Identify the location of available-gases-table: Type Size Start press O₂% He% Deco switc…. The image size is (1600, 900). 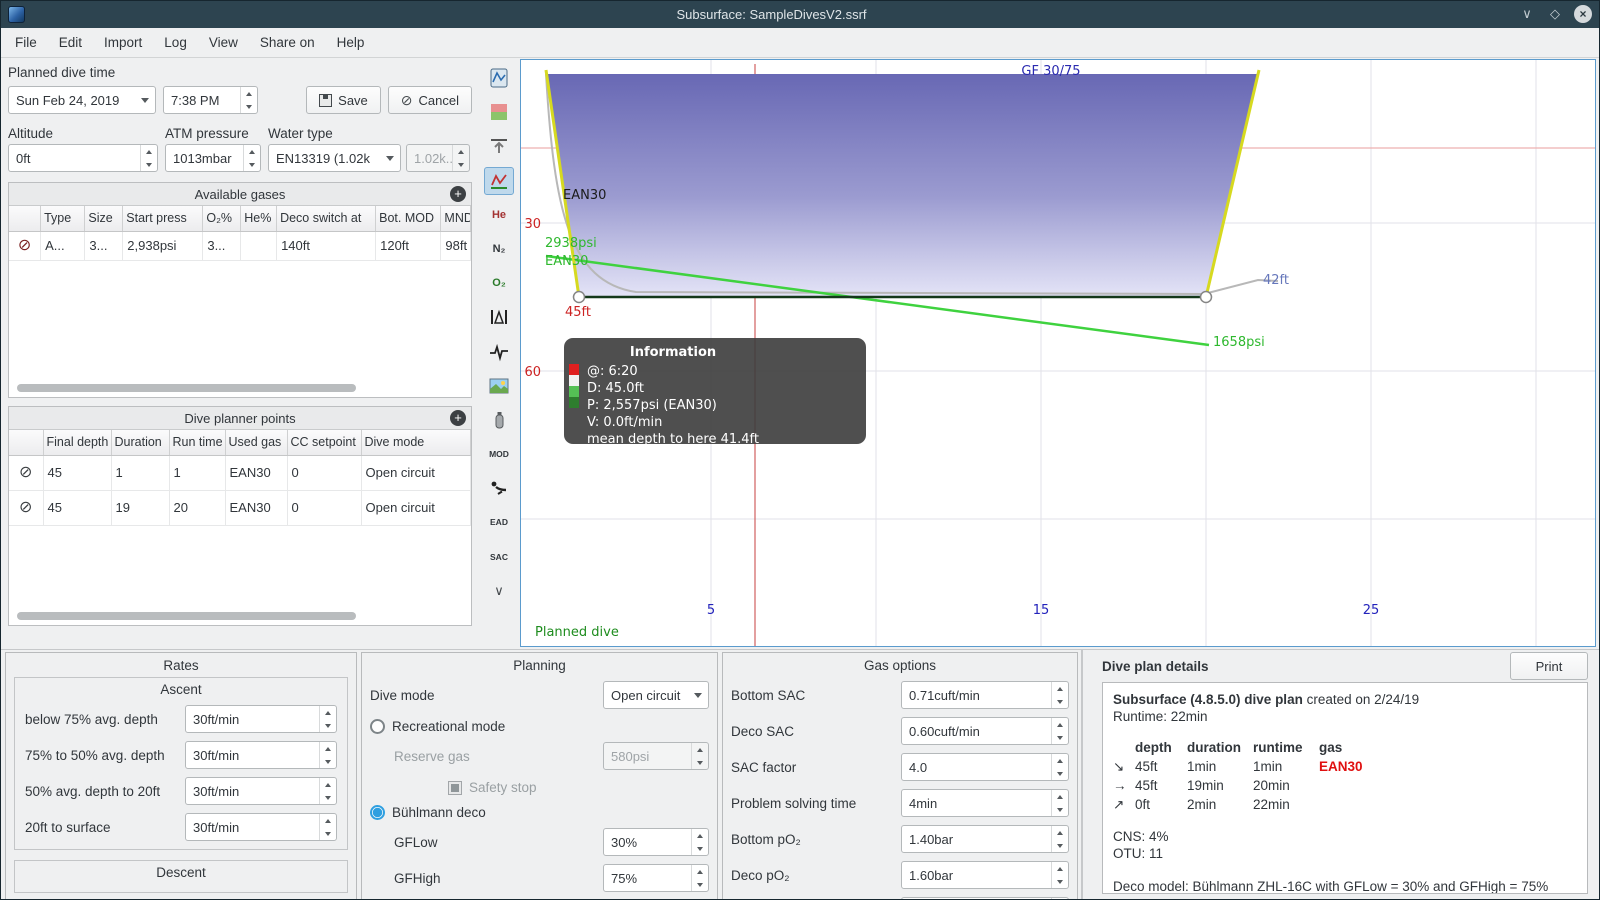
(240, 233).